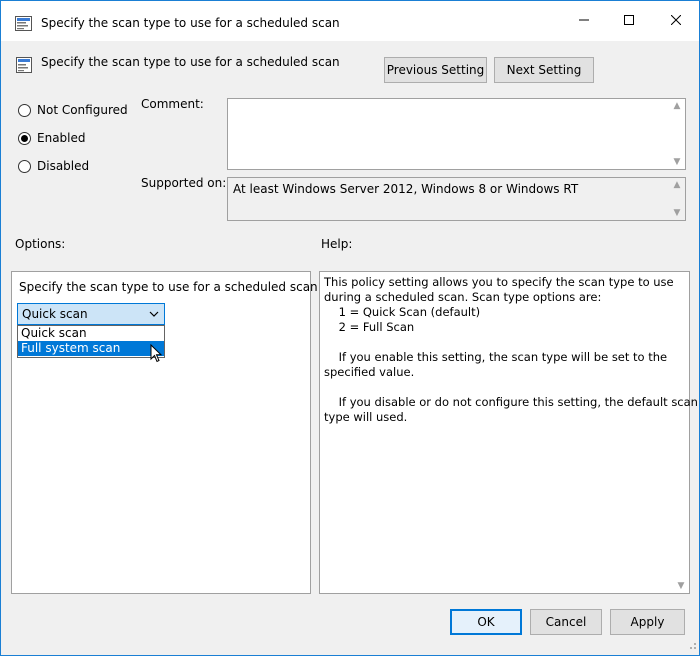 The width and height of the screenshot is (700, 656). I want to click on radio-not-configured: Not Configured, so click(73, 110).